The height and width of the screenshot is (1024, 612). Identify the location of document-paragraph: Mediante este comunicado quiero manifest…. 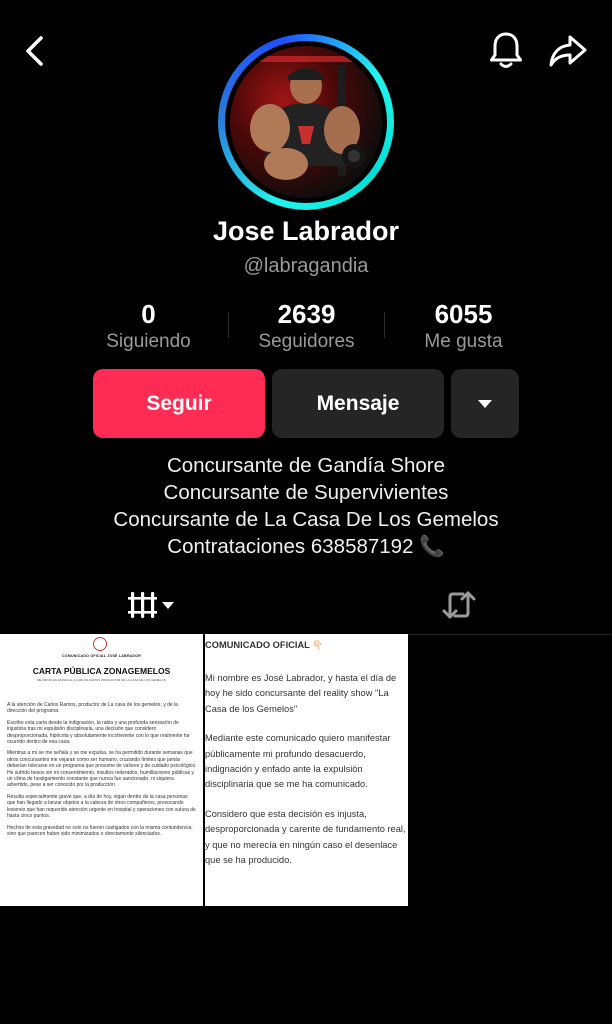
(298, 761).